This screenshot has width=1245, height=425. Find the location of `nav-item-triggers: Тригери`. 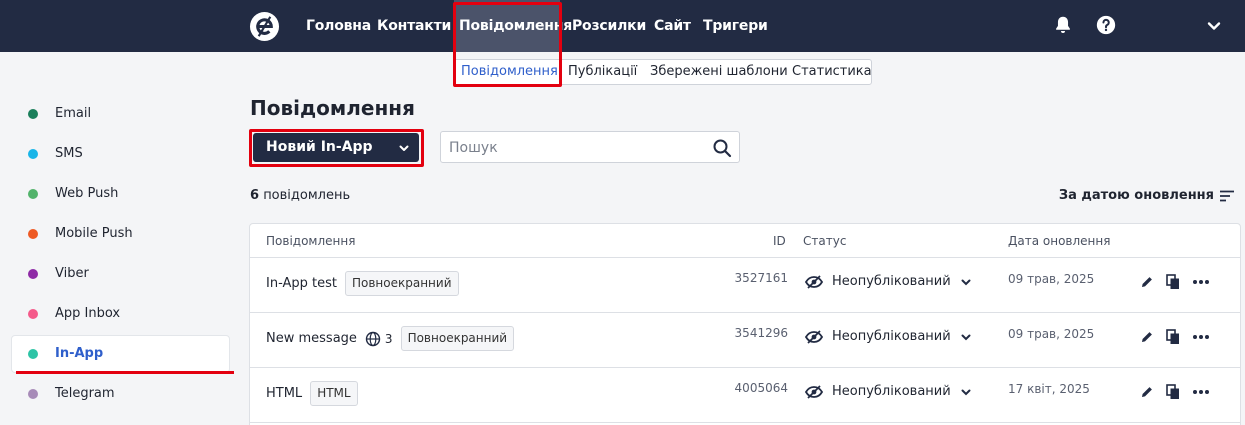

nav-item-triggers: Тригери is located at coordinates (735, 26).